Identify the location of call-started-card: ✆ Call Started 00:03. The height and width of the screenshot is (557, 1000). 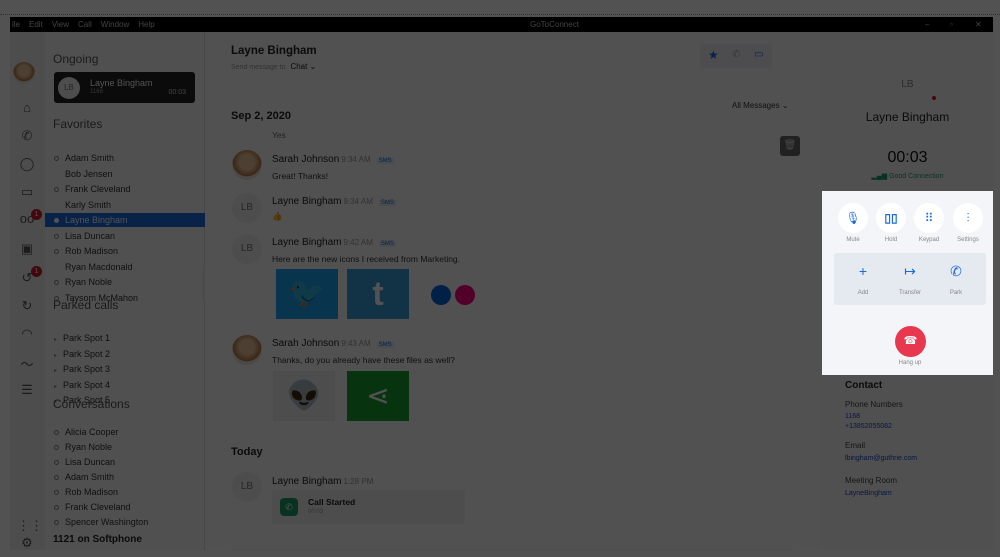
(368, 507).